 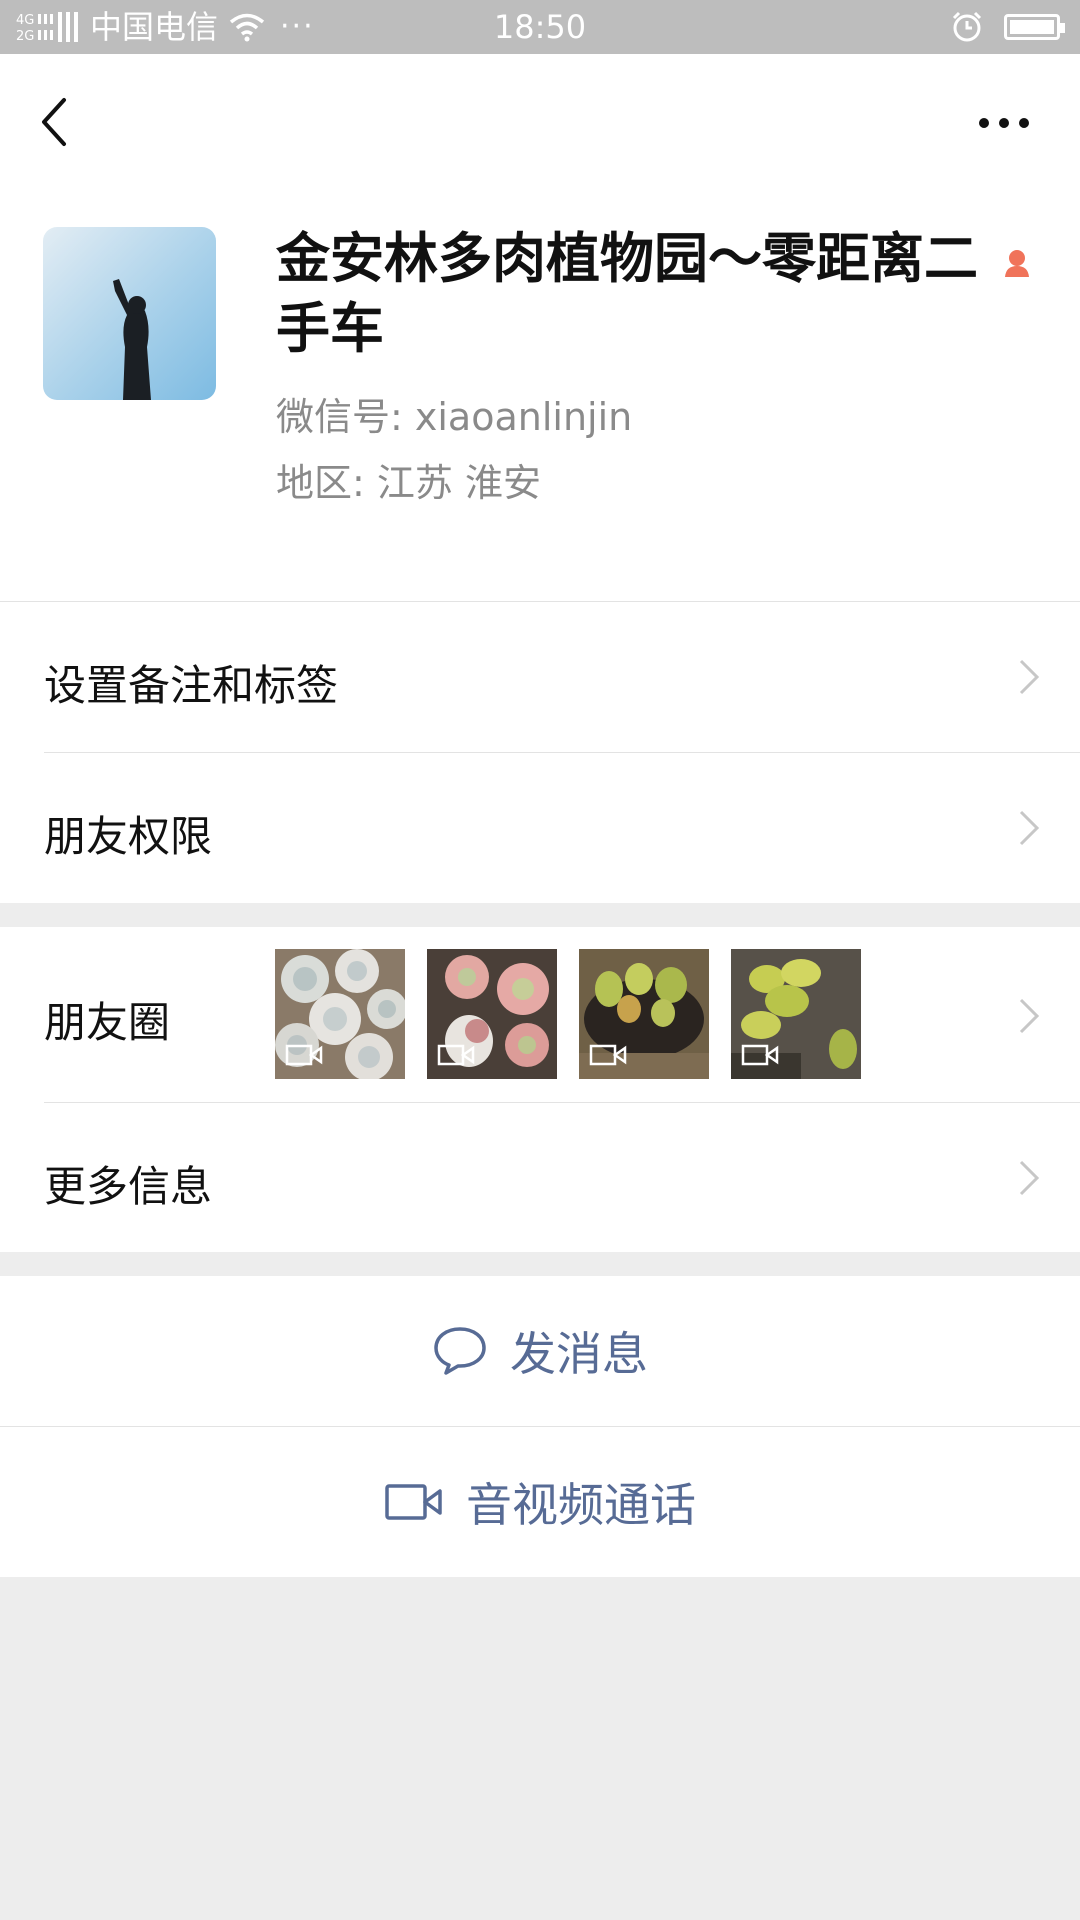 What do you see at coordinates (627, 293) in the screenshot?
I see `profile-name: 金安林多肉植物园～零距离二手车` at bounding box center [627, 293].